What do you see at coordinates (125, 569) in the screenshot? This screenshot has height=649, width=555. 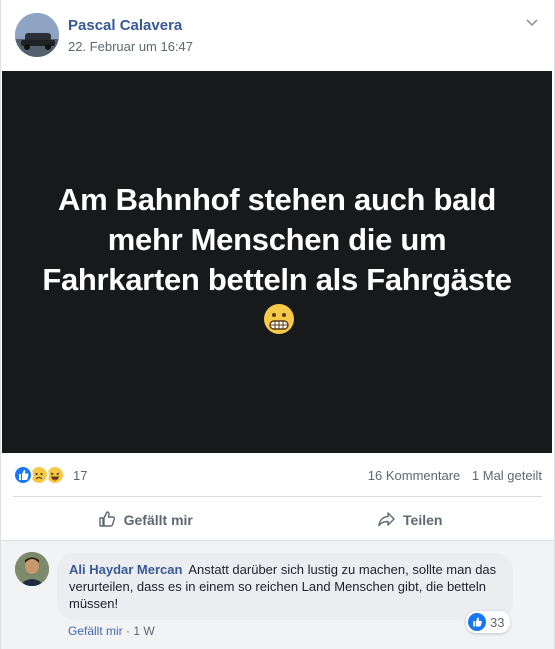 I see `comment-author-name: Ali Haydar Mercan` at bounding box center [125, 569].